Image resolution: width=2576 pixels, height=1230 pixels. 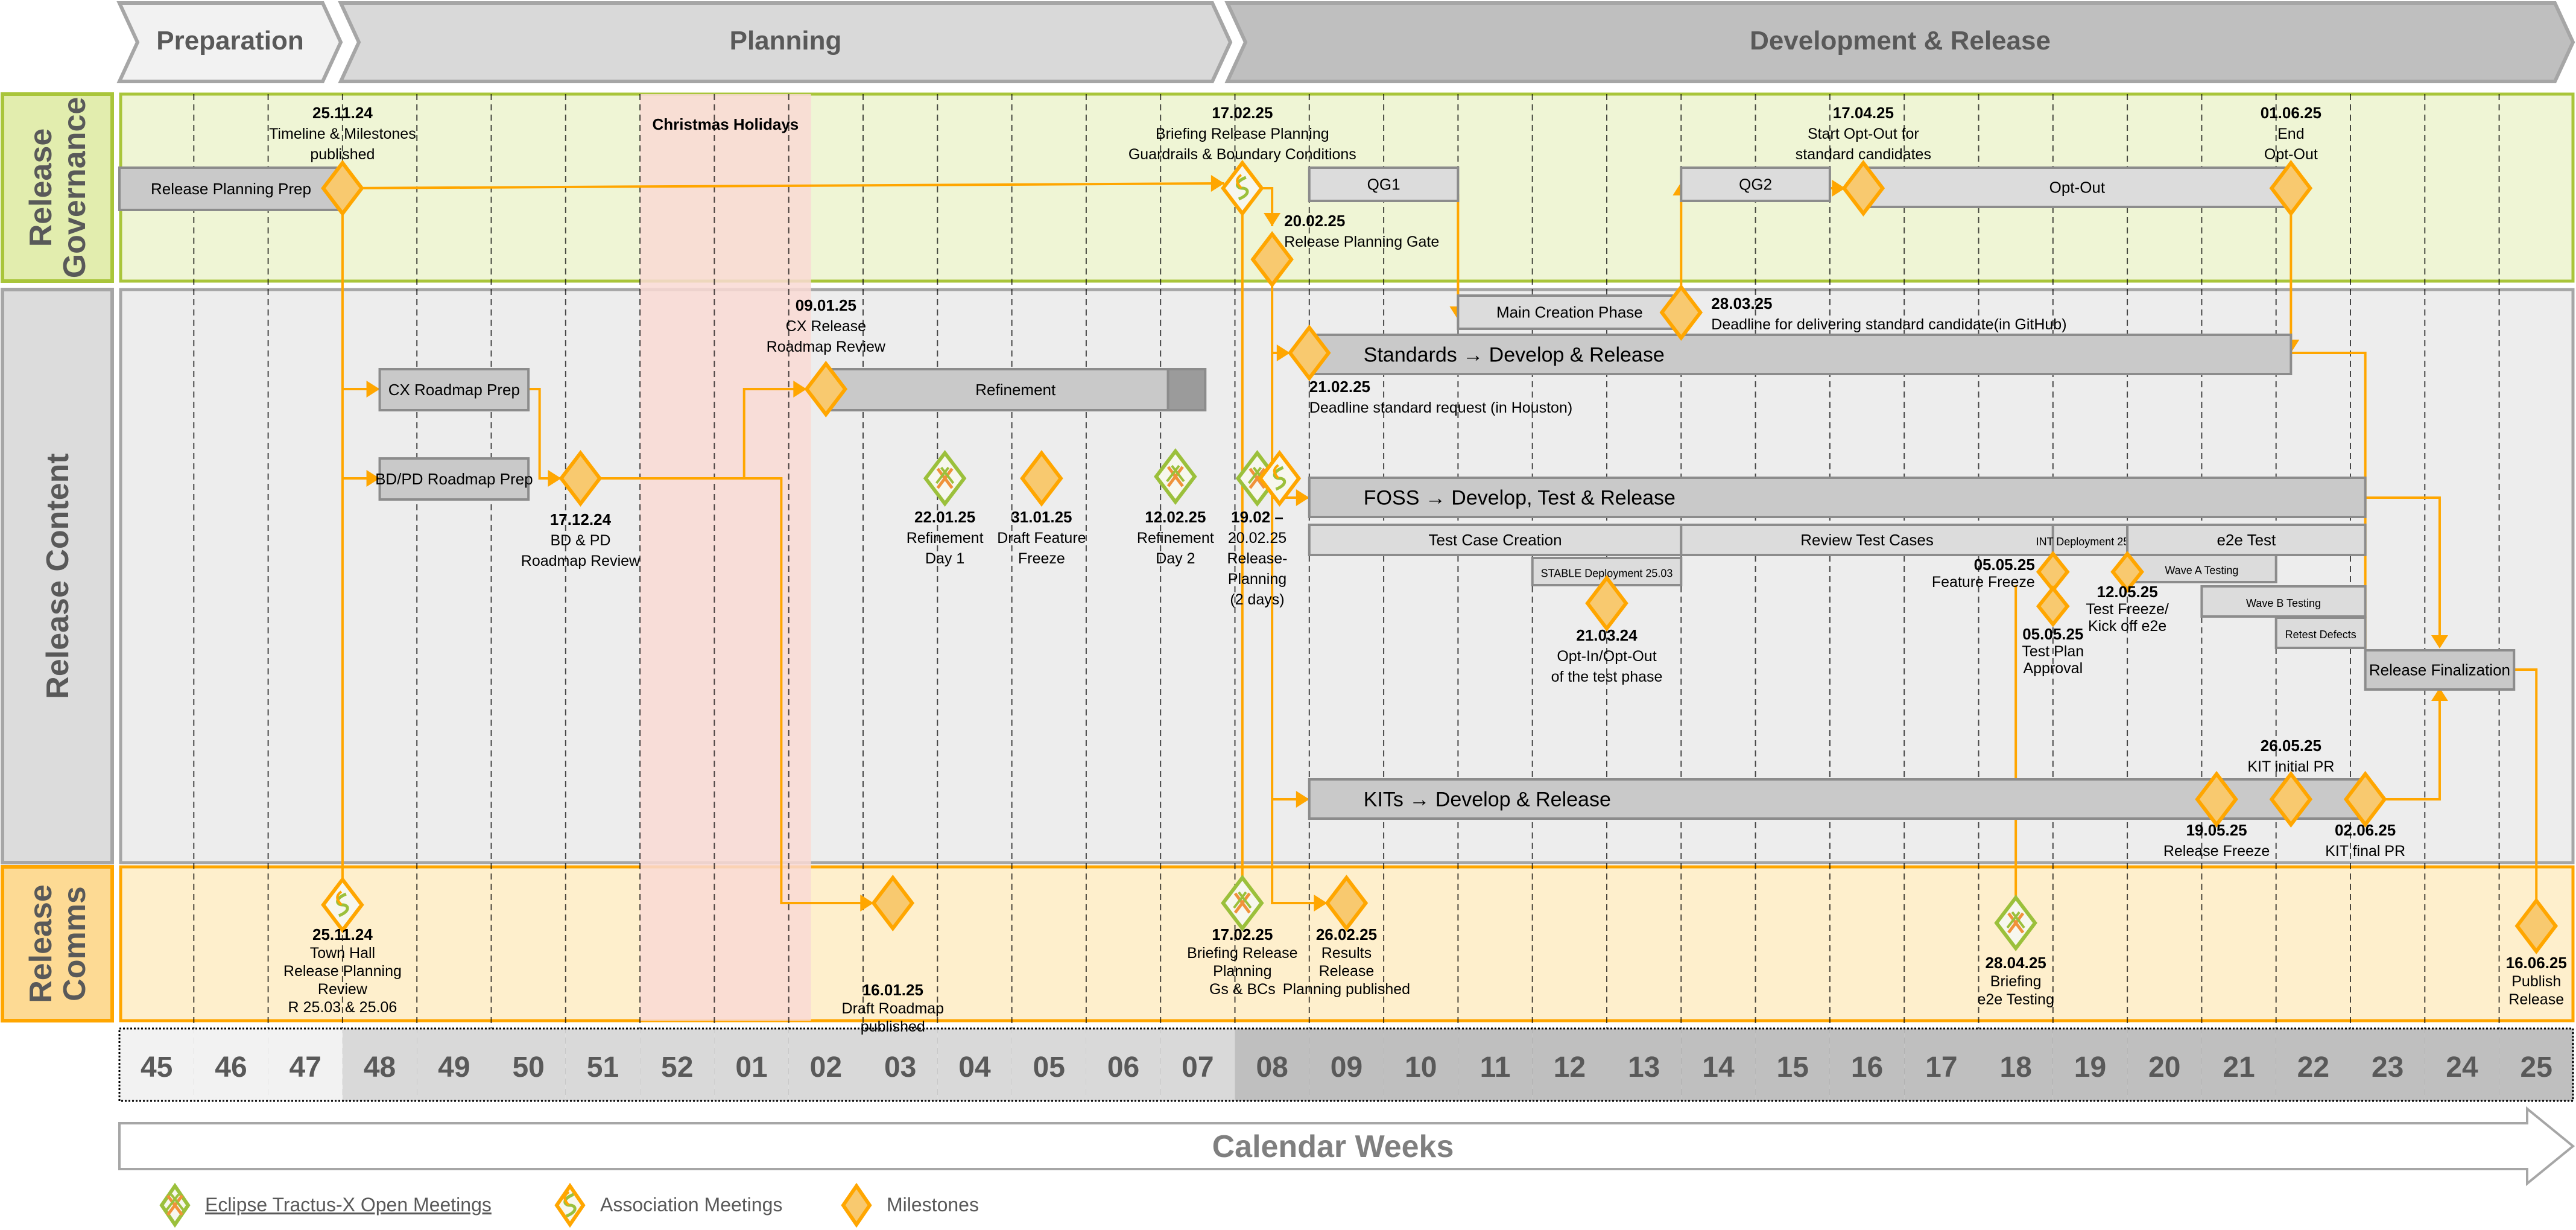 I want to click on week-number: 12, so click(x=1570, y=1067).